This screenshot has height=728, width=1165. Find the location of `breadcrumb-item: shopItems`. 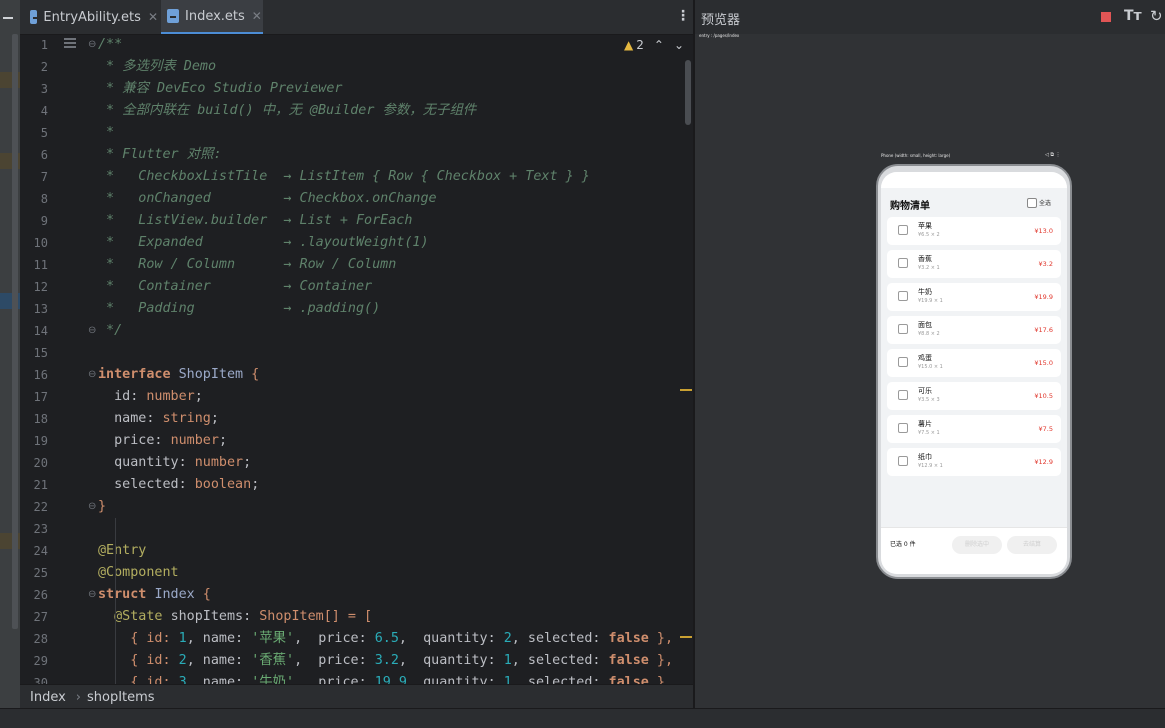

breadcrumb-item: shopItems is located at coordinates (121, 697).